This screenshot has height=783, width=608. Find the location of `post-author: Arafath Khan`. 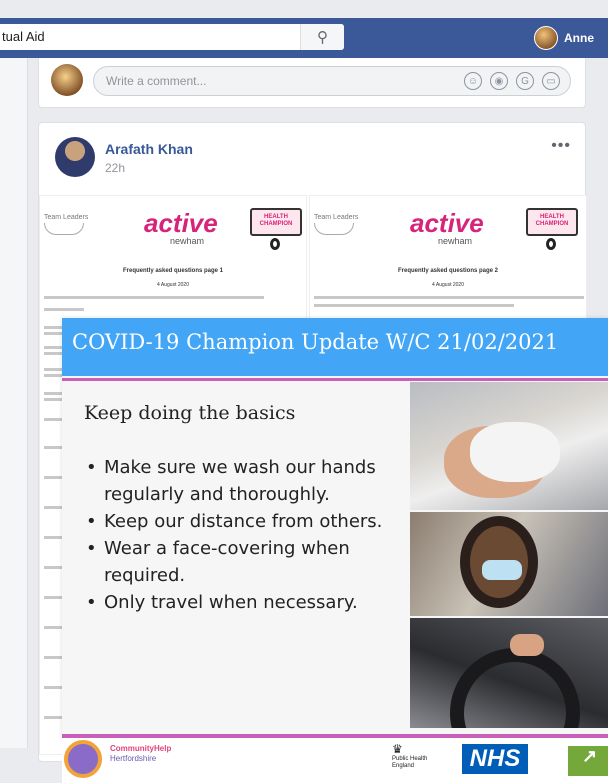

post-author: Arafath Khan is located at coordinates (149, 149).